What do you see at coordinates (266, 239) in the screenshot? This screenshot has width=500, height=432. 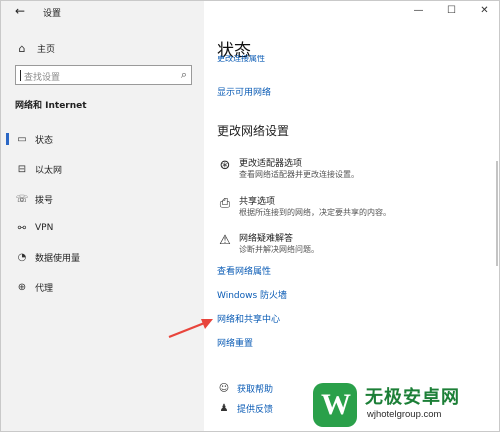 I see `option-title: 网络疑难解答` at bounding box center [266, 239].